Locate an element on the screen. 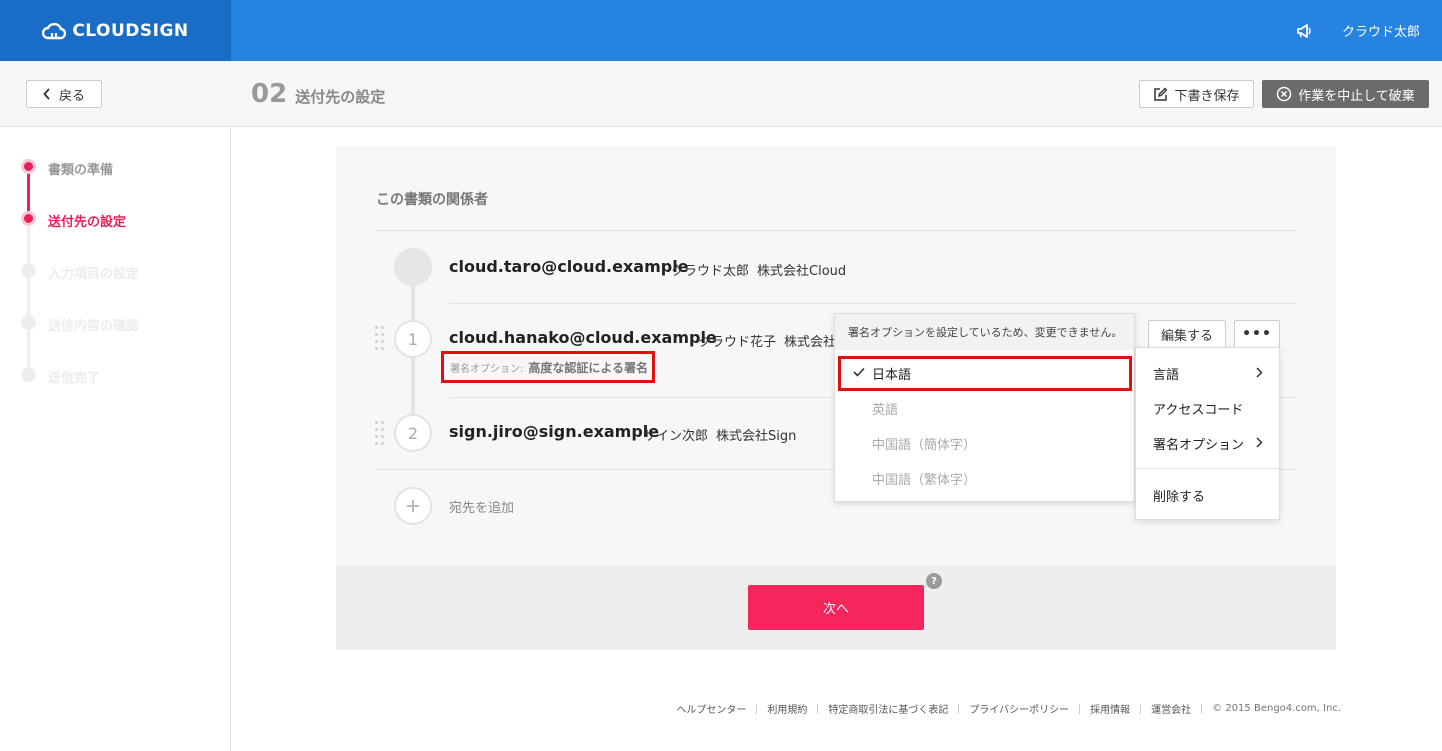  user-menu: クラウド太郎 is located at coordinates (1381, 30).